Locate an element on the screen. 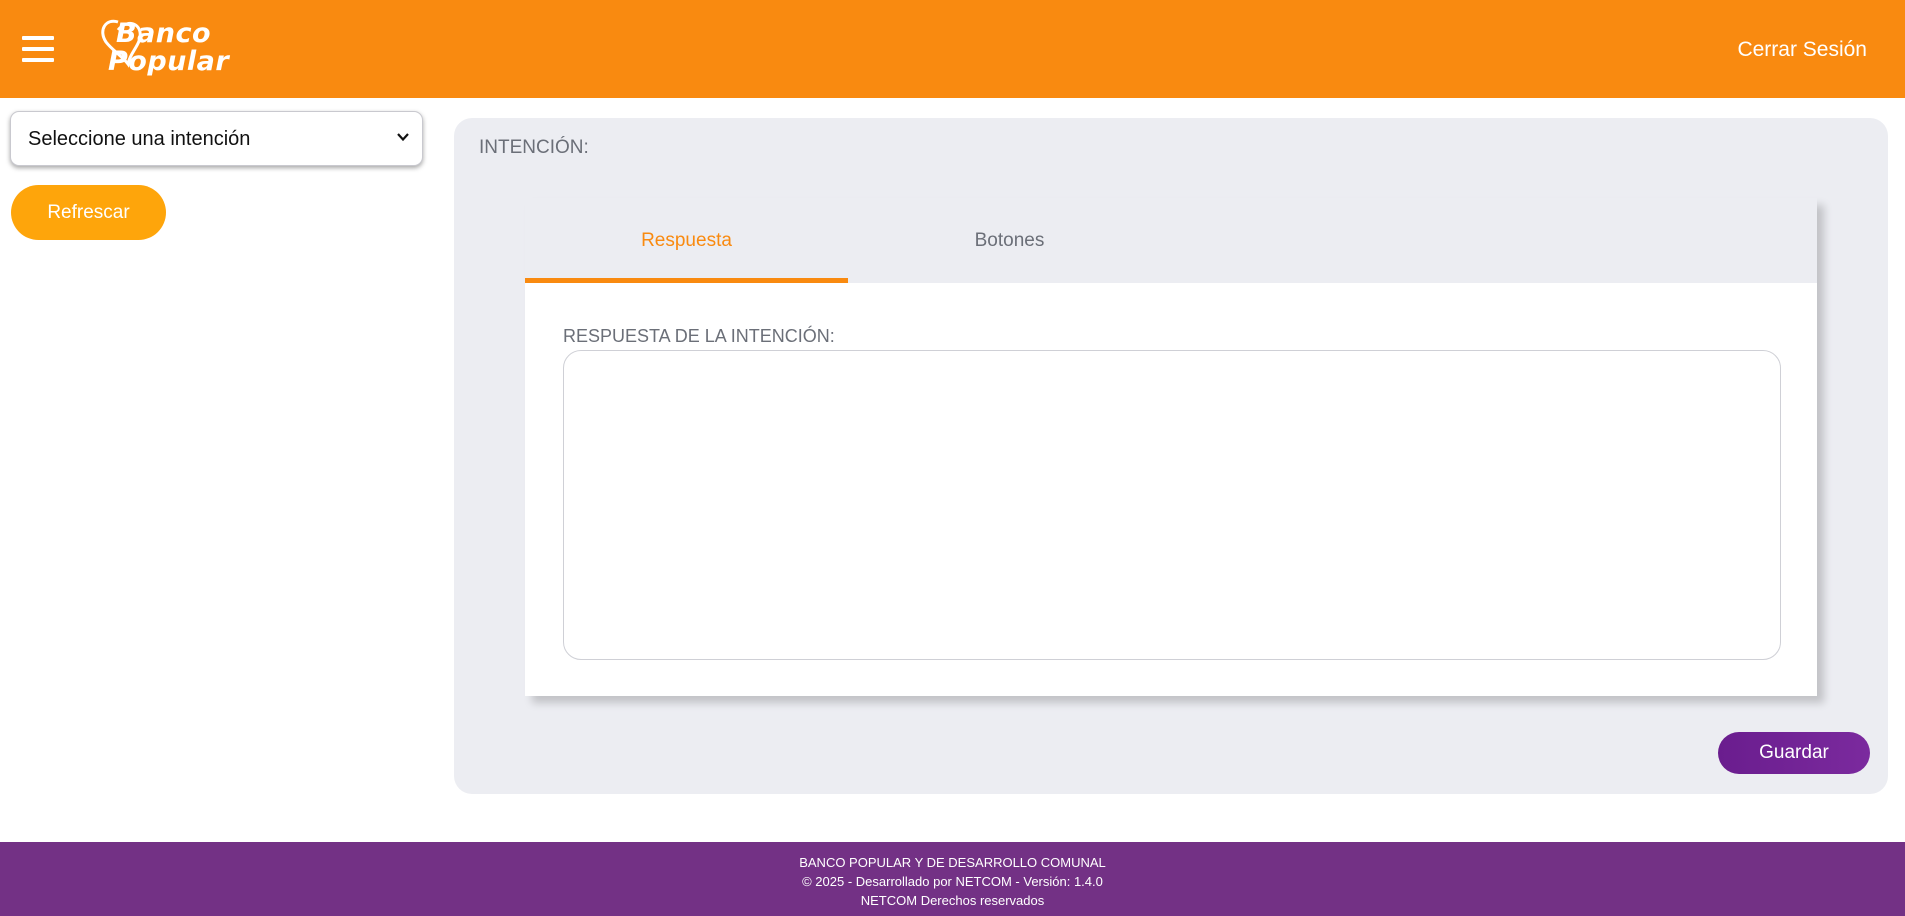 The width and height of the screenshot is (1905, 916). bank-logo: Banco Popular is located at coordinates (176, 49).